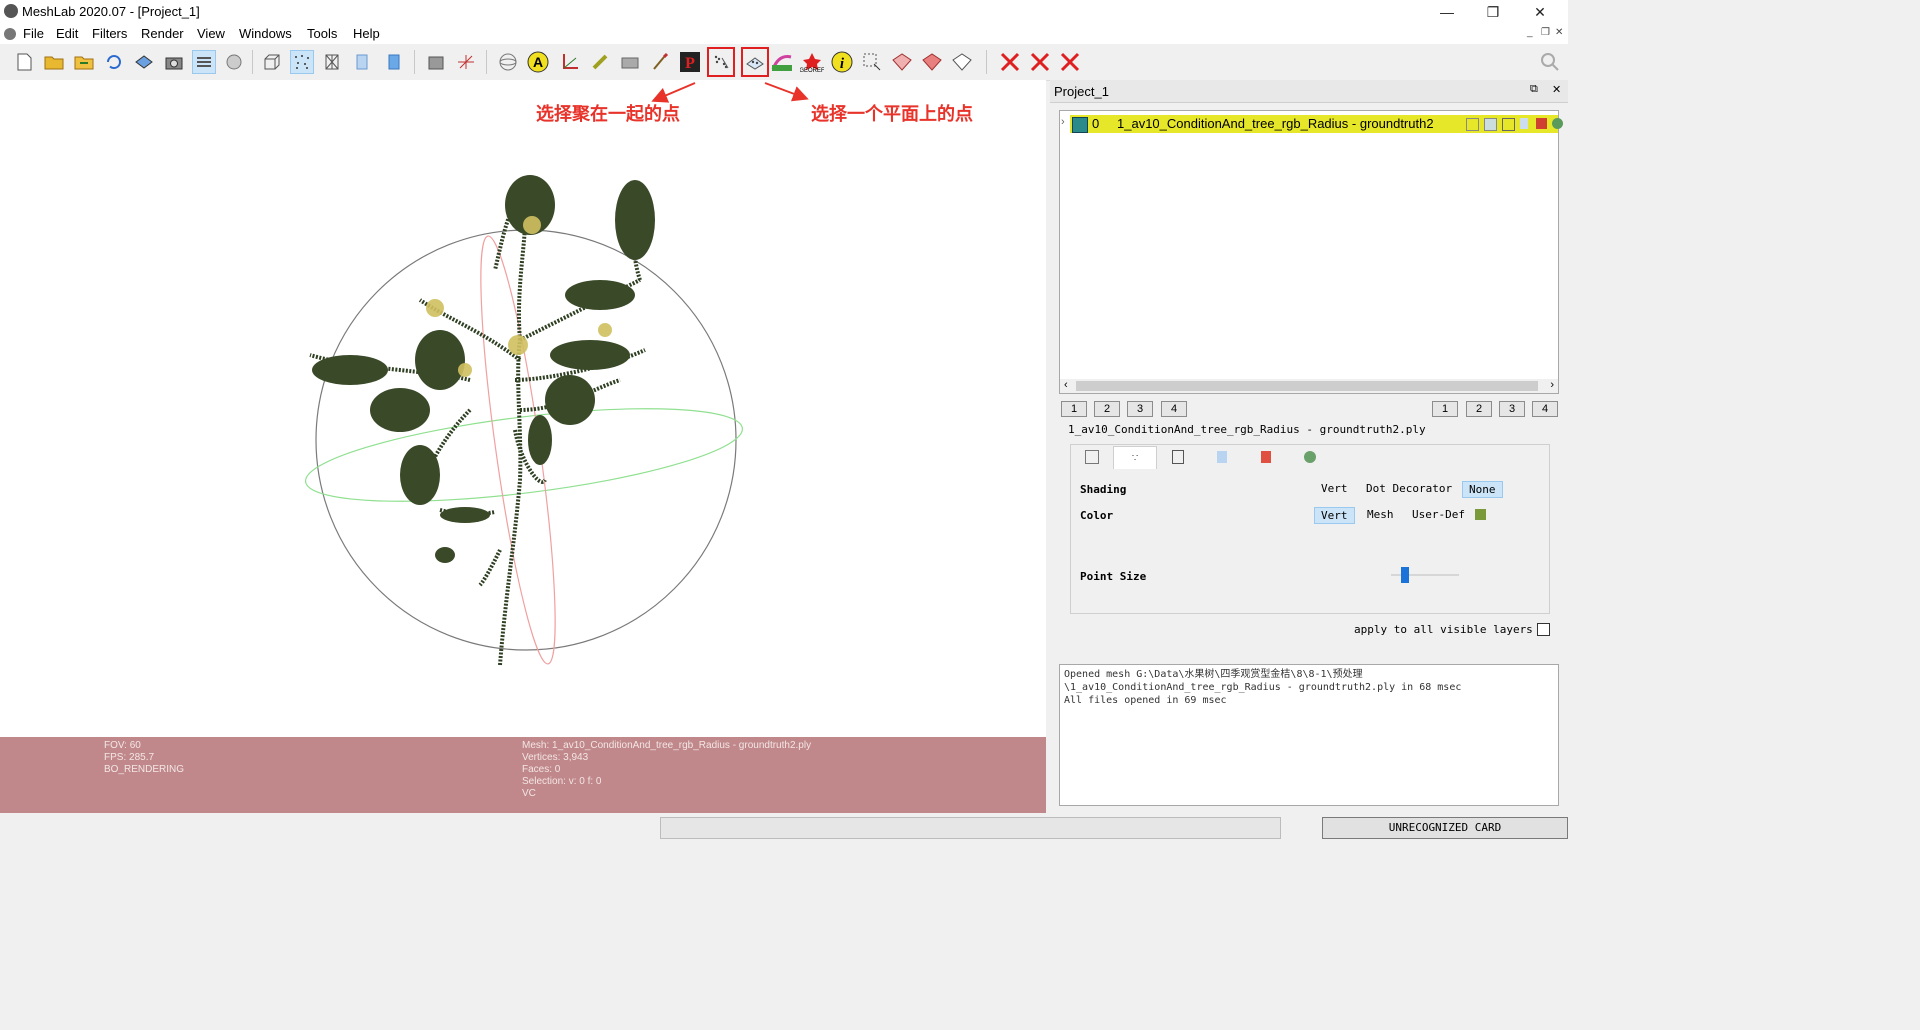  Describe the element at coordinates (67, 33) in the screenshot. I see `menu-edit: Edit` at that location.